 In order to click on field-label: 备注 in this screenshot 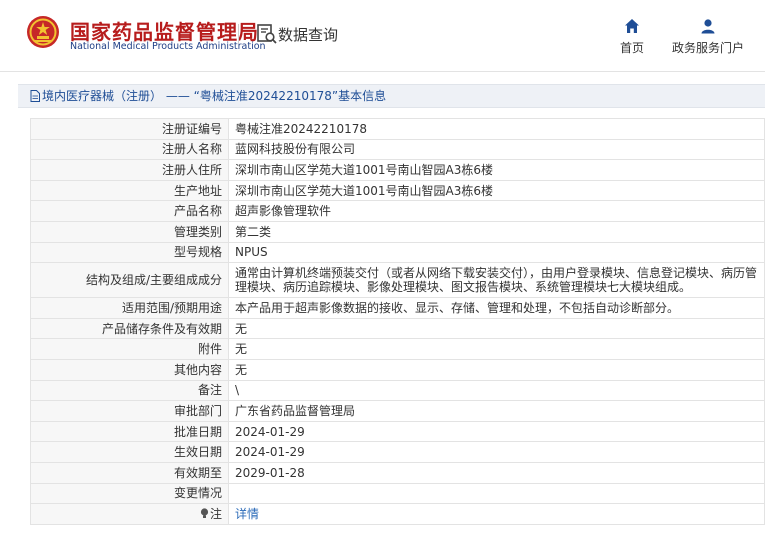, I will do `click(129, 390)`.